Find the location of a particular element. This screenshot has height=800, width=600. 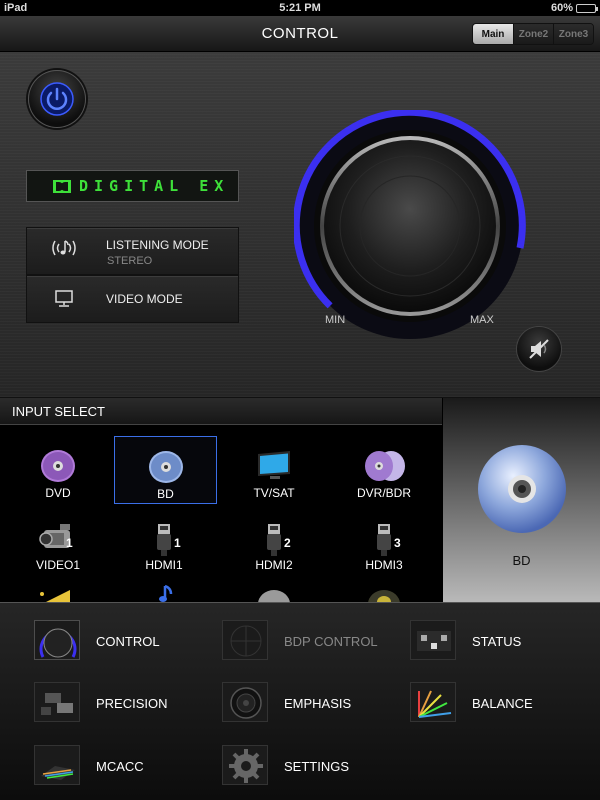

stage-icon is located at coordinates (433, 640).